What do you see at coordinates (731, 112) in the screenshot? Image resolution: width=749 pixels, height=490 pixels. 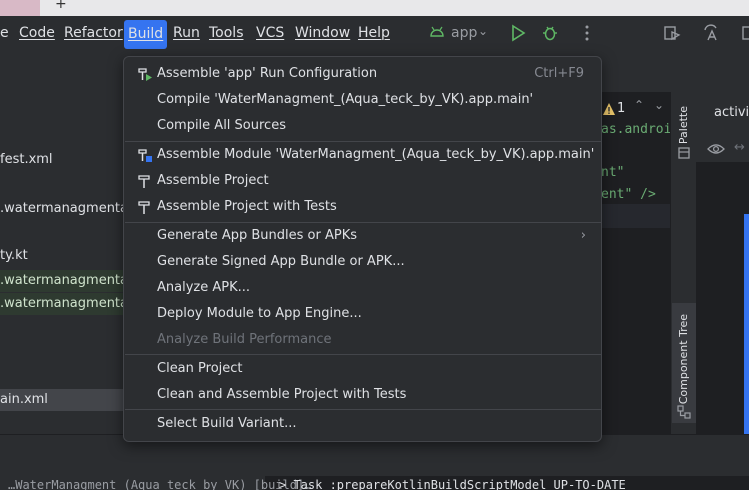 I see `design-file-tab: activit` at bounding box center [731, 112].